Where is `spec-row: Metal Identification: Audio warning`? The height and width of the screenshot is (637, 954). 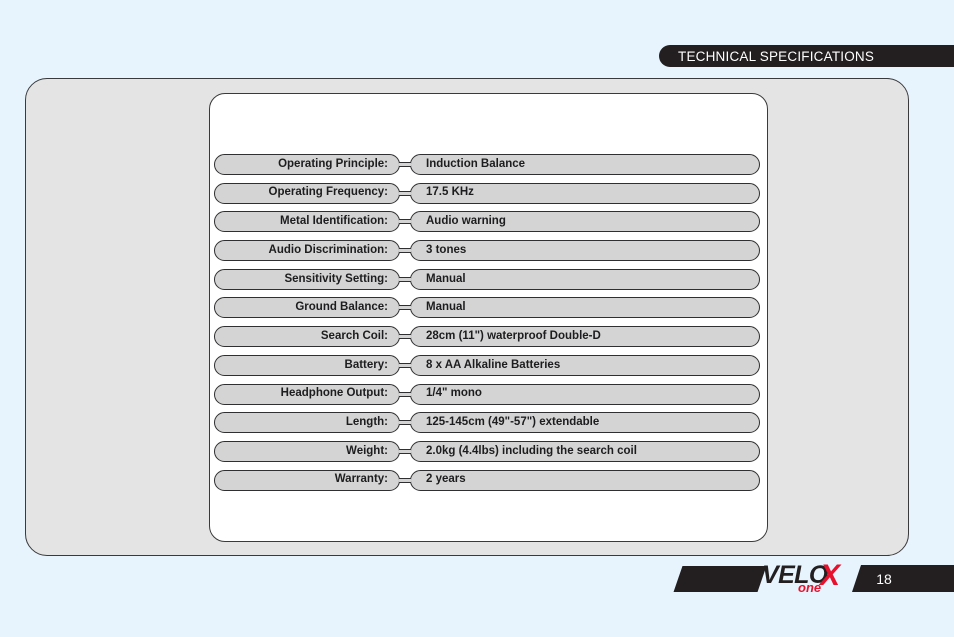 spec-row: Metal Identification: Audio warning is located at coordinates (487, 222).